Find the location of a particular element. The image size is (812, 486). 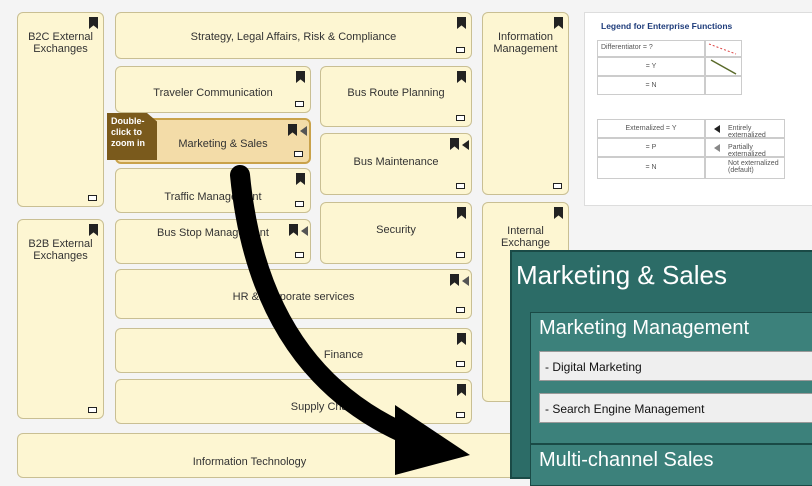

dashed-red-line-icon is located at coordinates (722, 49).